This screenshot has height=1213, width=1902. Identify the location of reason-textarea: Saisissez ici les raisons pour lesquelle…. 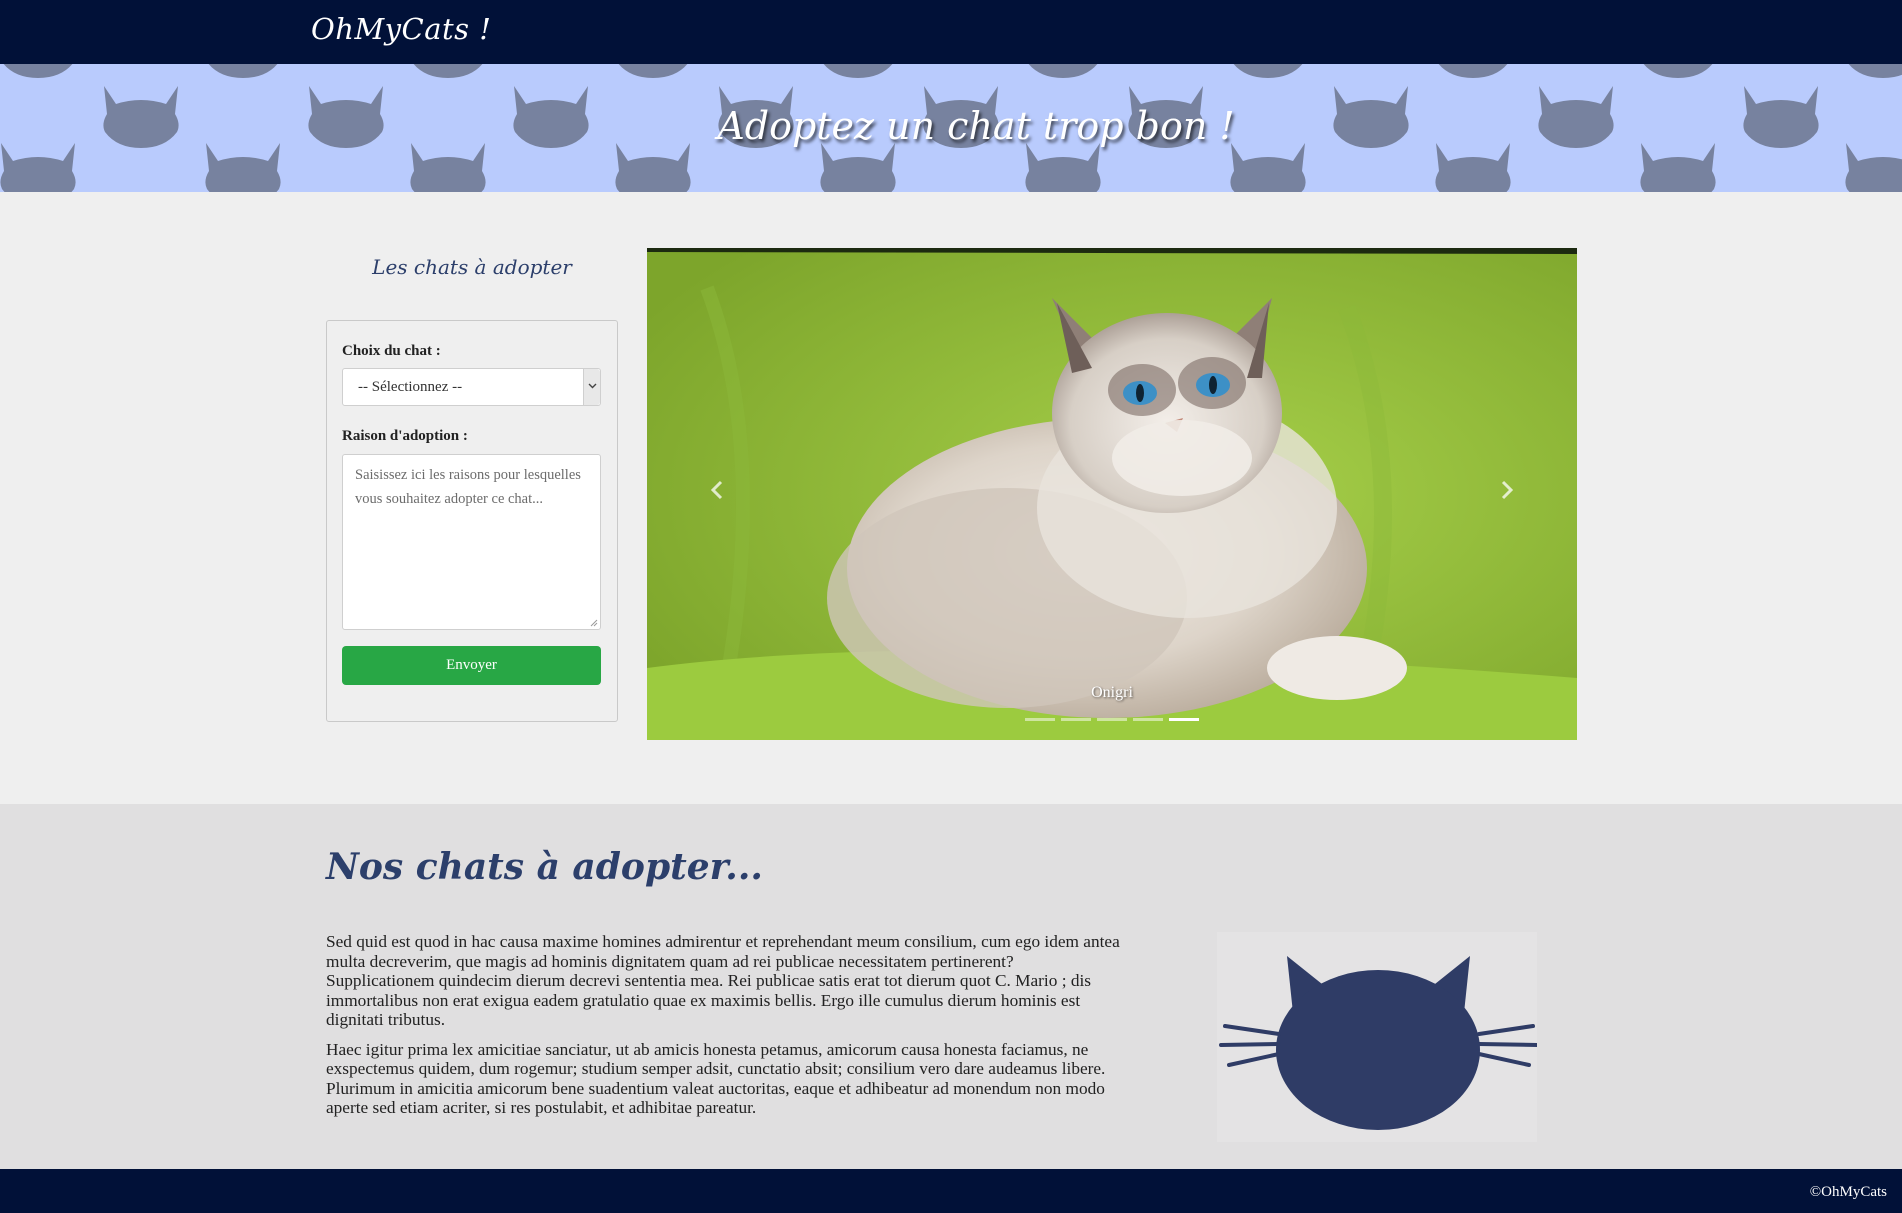
(471, 542).